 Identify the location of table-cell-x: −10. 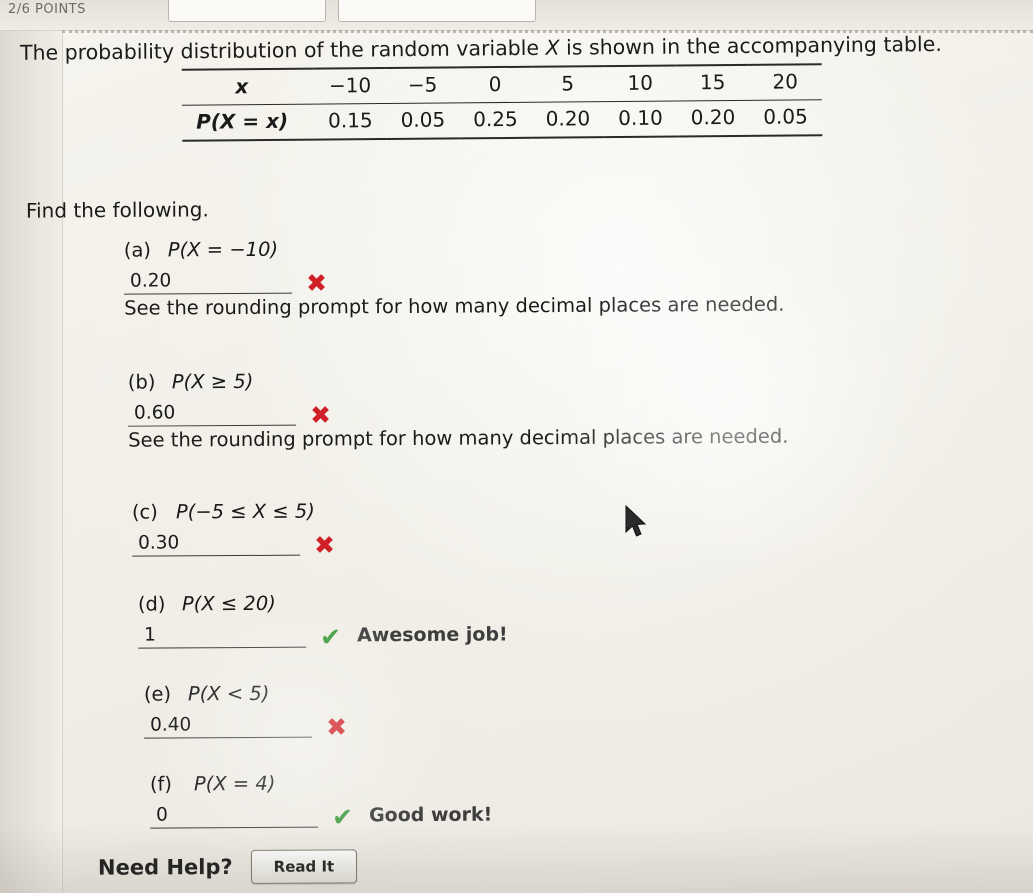
(350, 86).